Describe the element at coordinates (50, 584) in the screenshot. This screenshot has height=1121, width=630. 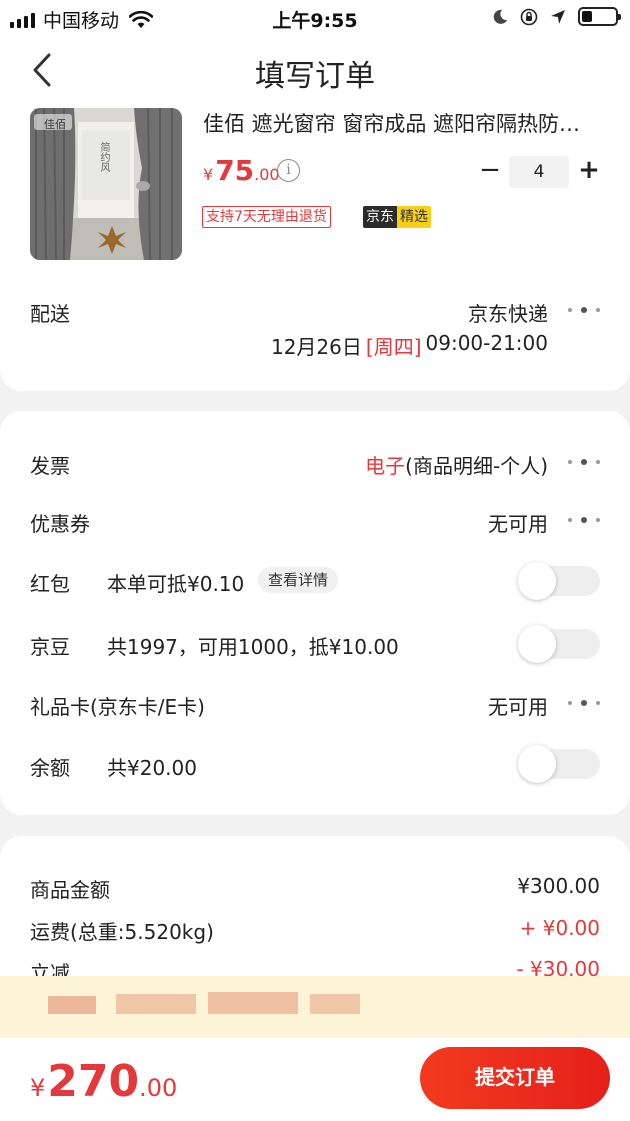
I see `redpacket-label: 红包` at that location.